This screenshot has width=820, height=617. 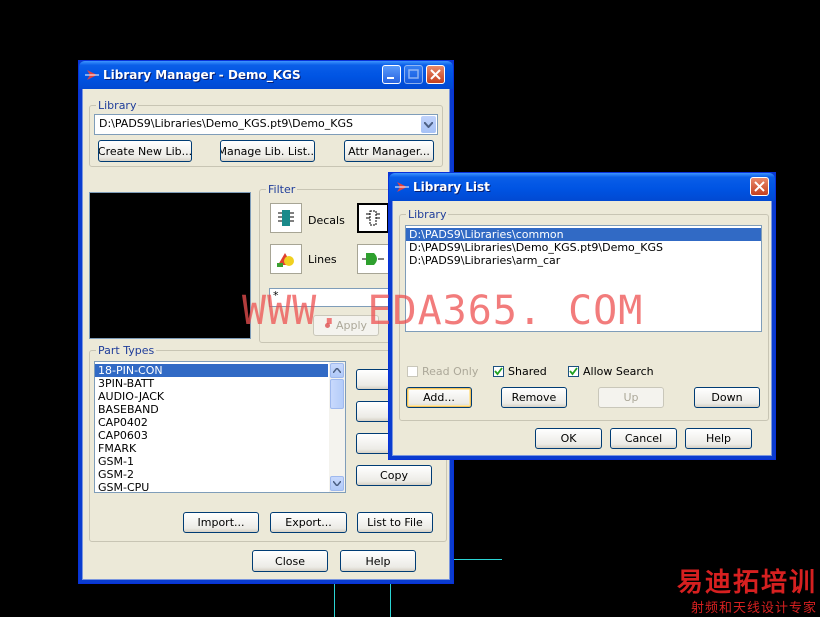 I want to click on list-item: D:\PADS9\Libraries\Demo_KGS.pt9\Demo_KGS, so click(x=583, y=247).